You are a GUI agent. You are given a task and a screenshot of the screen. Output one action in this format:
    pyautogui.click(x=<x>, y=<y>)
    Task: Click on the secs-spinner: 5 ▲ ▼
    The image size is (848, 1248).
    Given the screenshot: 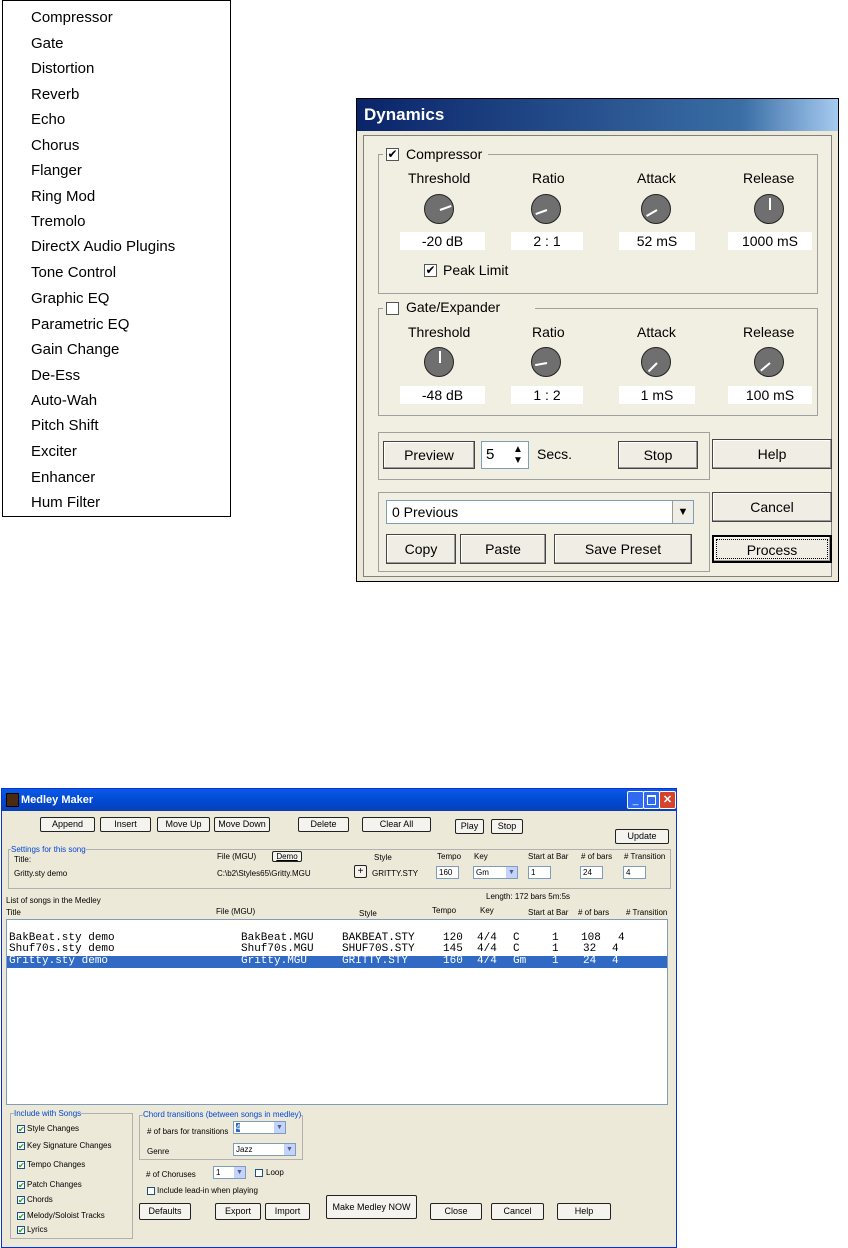 What is the action you would take?
    pyautogui.click(x=505, y=455)
    